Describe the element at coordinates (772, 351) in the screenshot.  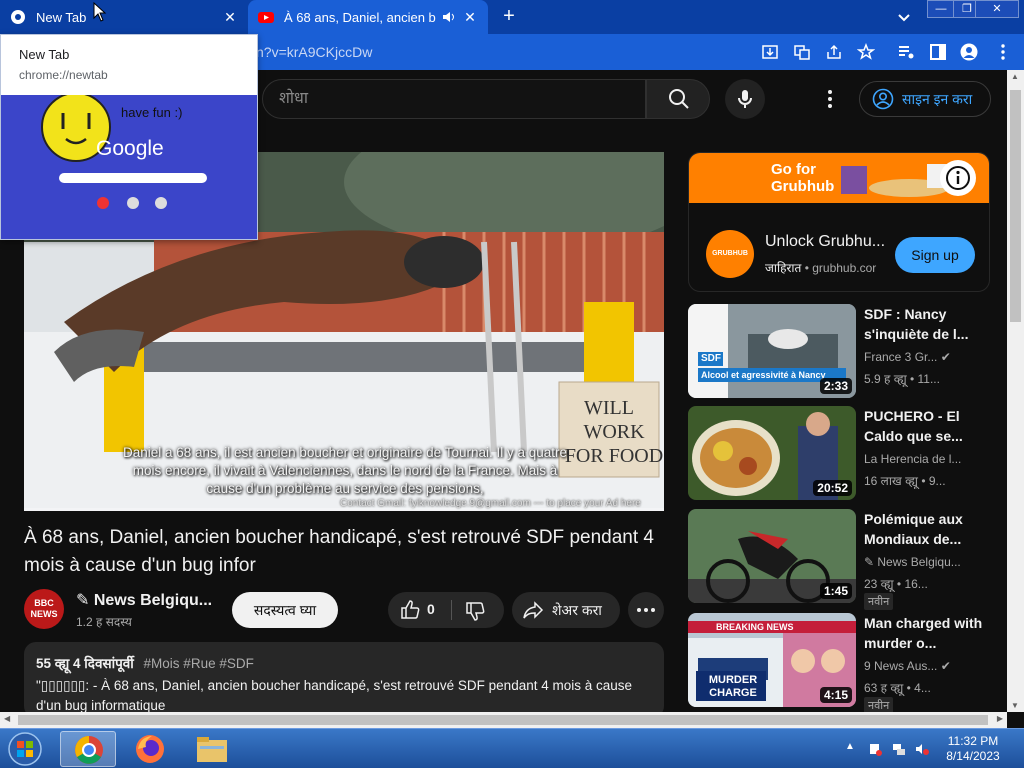
I see `related-thumbnail: SDF Alcool et agressivité à Nancy 2:33` at that location.